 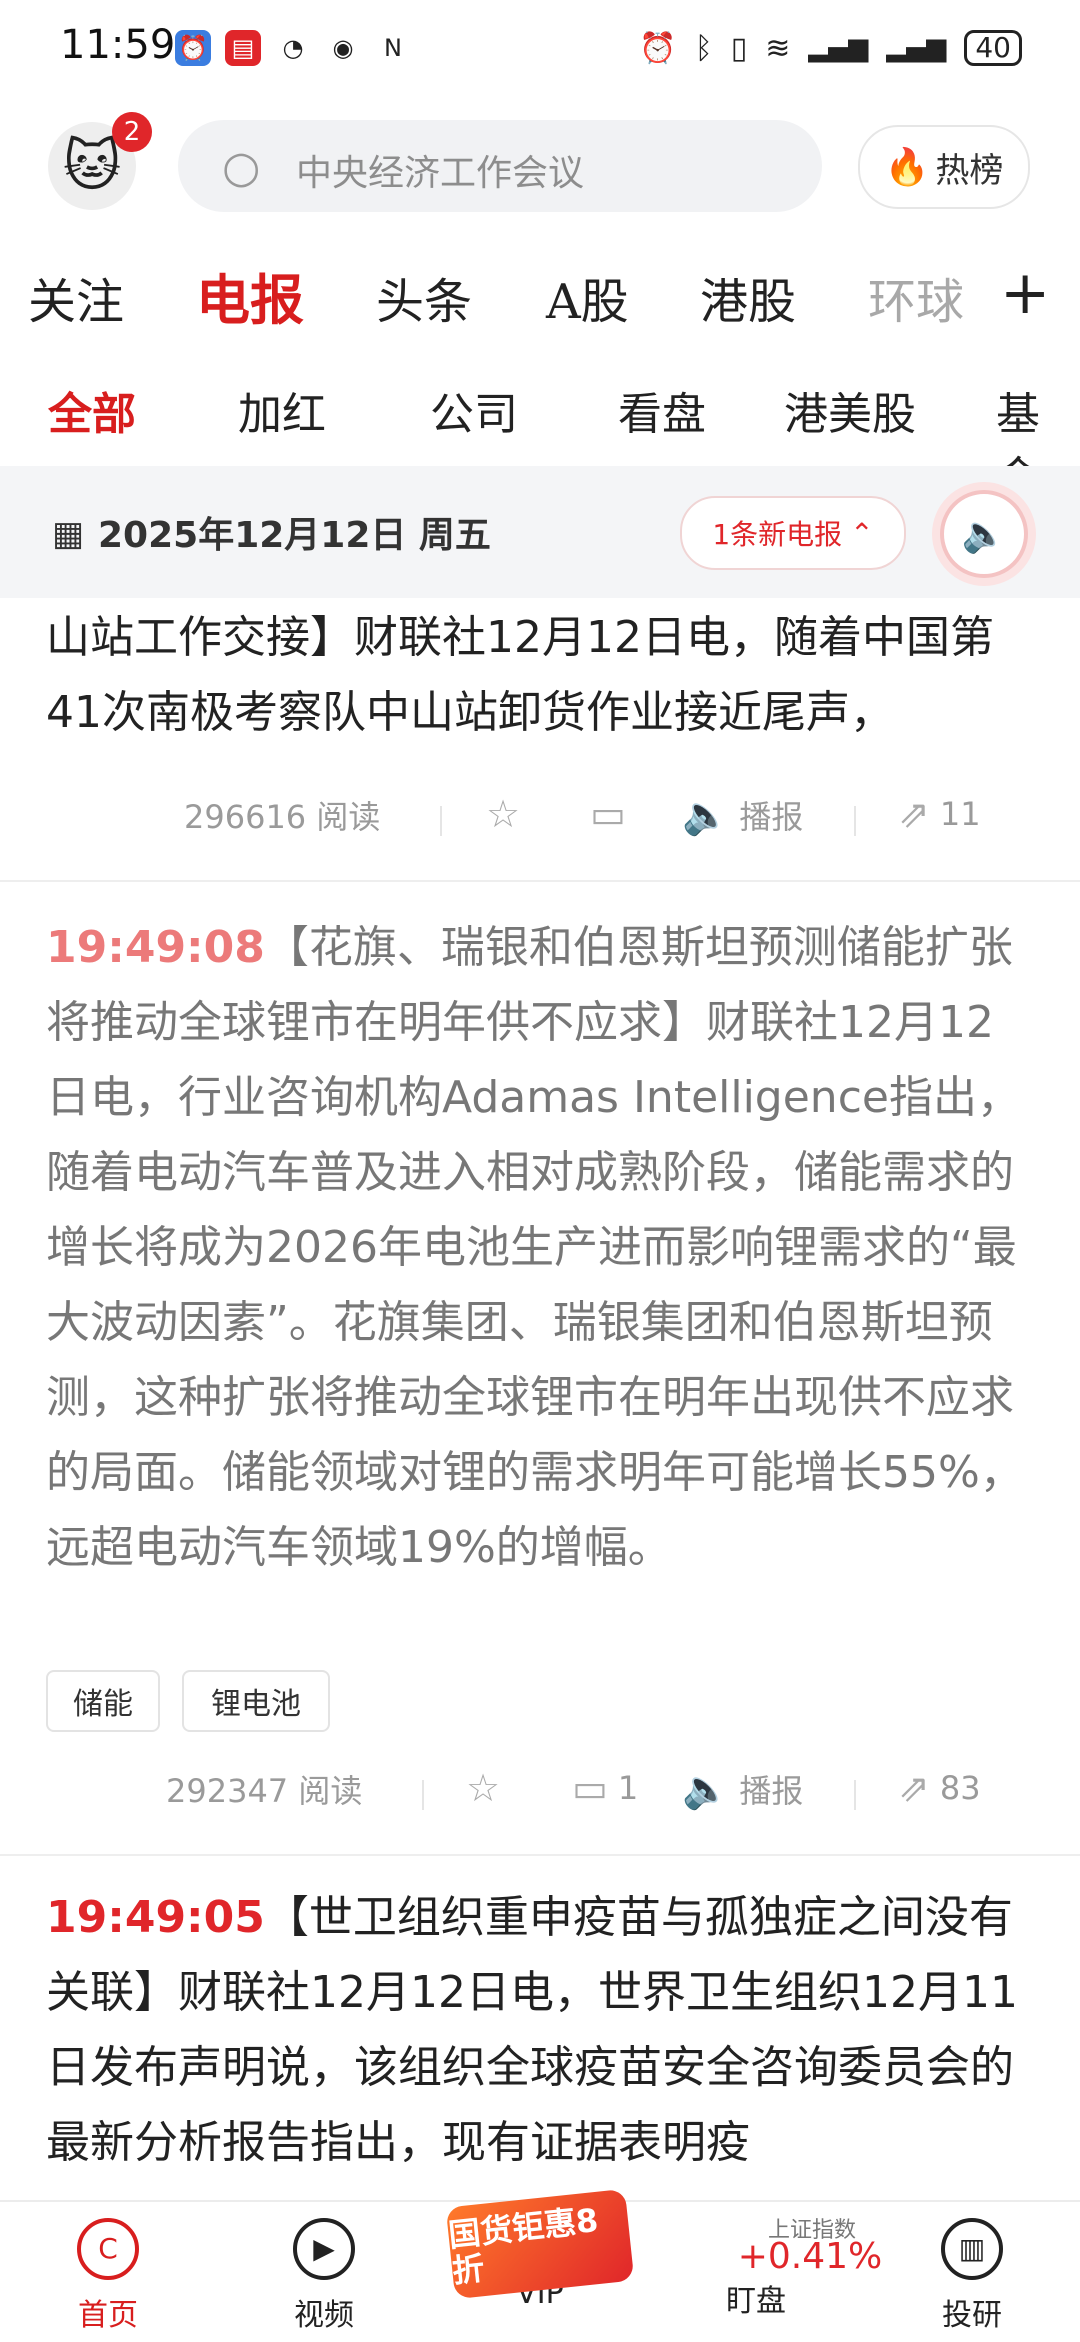 I want to click on status-bar: 11:59 ⏰ ▤ ◔ ◉ N ⏰ ᛒ ▯ ≋ ▂▄▆ ▂▄▆ 40, so click(x=540, y=50).